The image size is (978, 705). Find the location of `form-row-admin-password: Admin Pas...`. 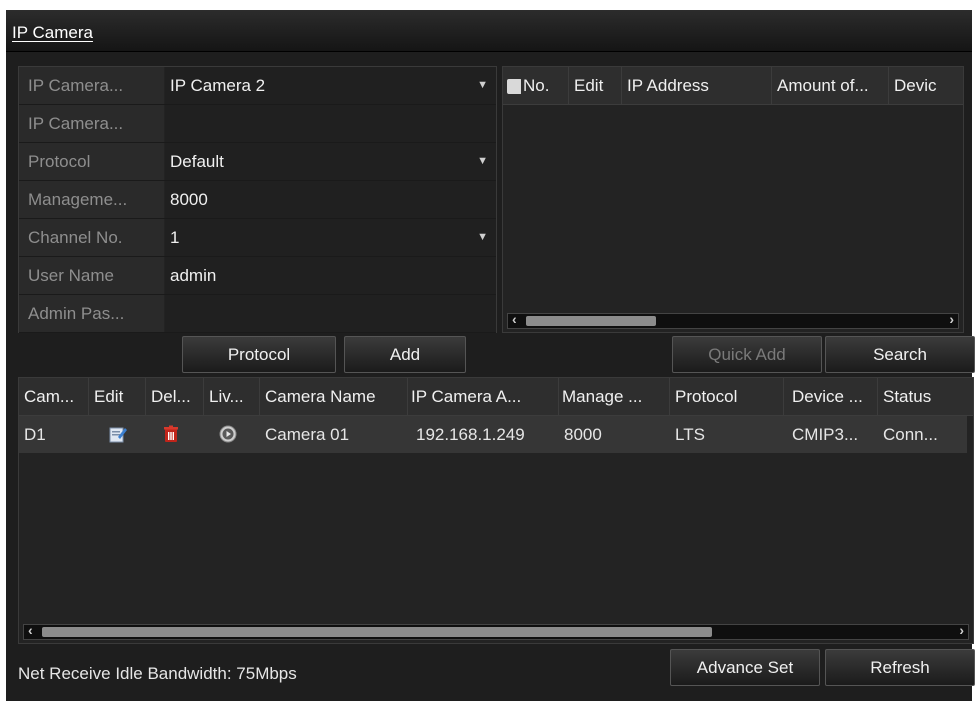

form-row-admin-password: Admin Pas... is located at coordinates (257, 314).